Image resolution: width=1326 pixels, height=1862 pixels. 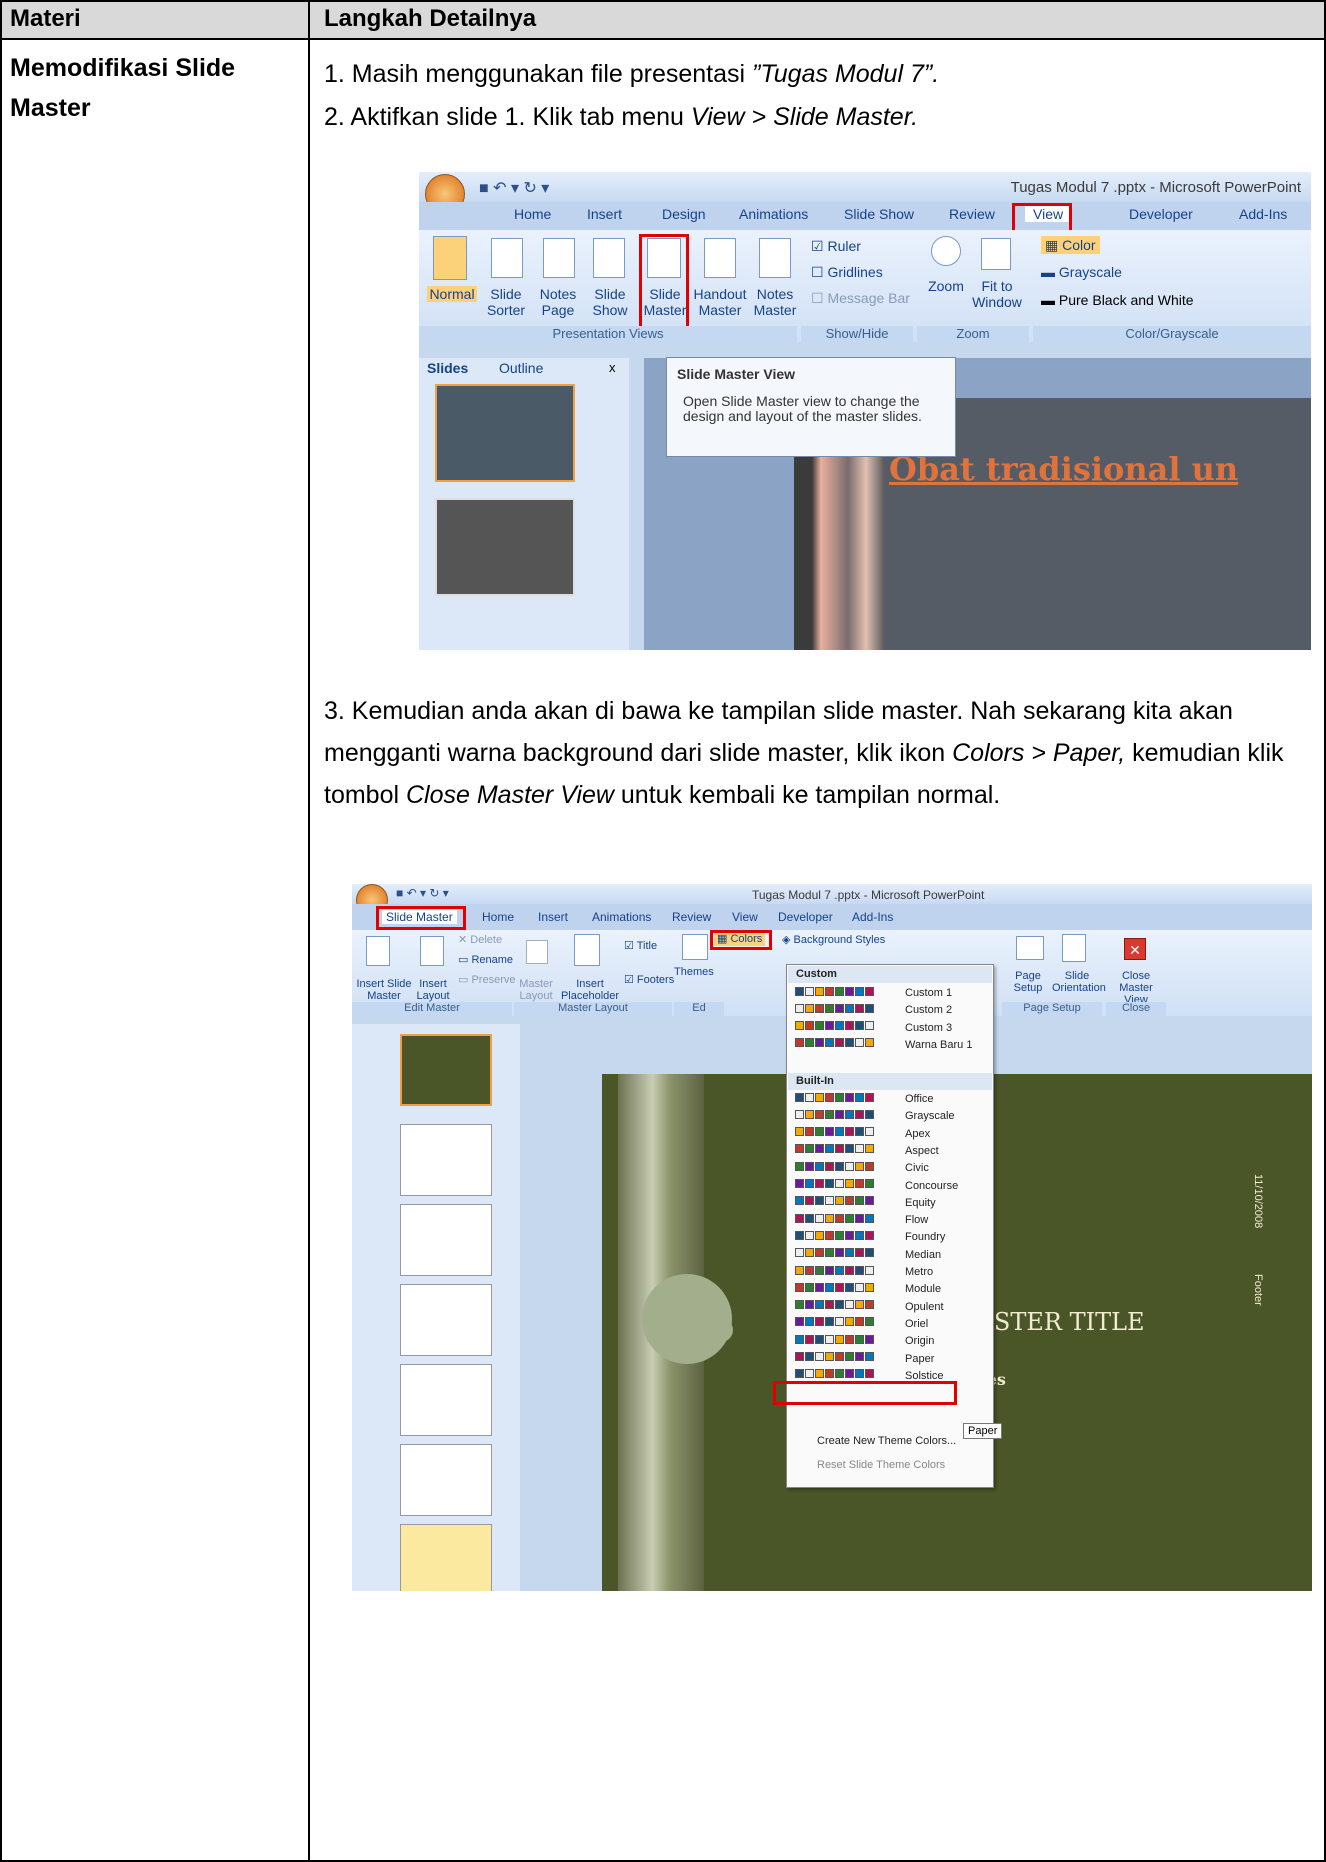 I want to click on color-scheme-option: Grayscale, so click(x=893, y=1116).